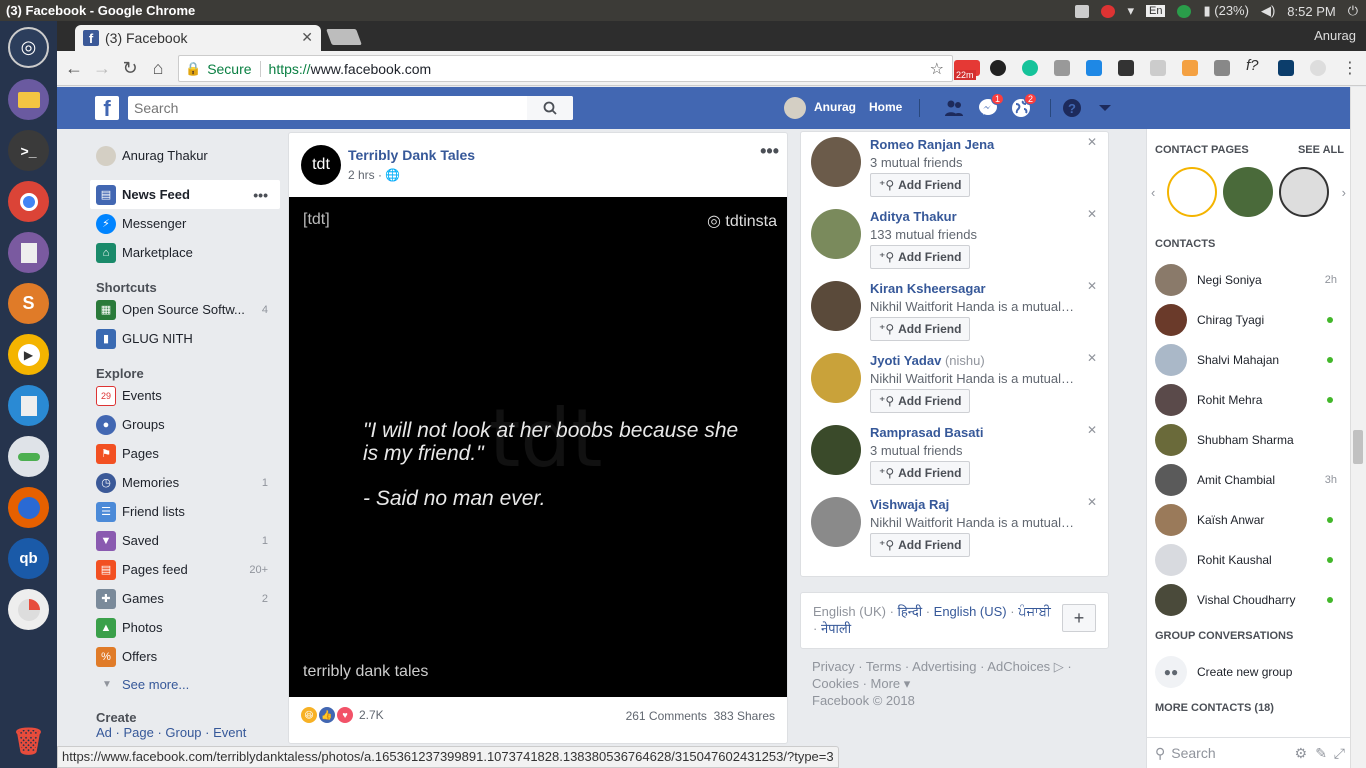 This screenshot has width=1366, height=768. I want to click on reaction-summary: 😆 👍 ♥ 2.7K, so click(342, 715).